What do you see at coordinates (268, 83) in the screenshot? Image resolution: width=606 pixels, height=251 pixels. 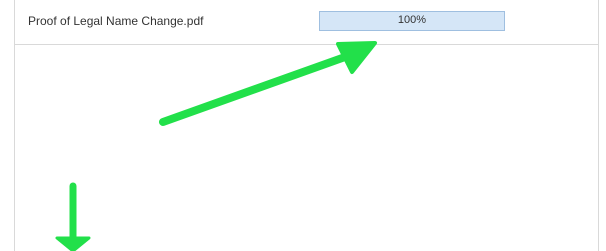 I see `annotation-arrow-diagonal` at bounding box center [268, 83].